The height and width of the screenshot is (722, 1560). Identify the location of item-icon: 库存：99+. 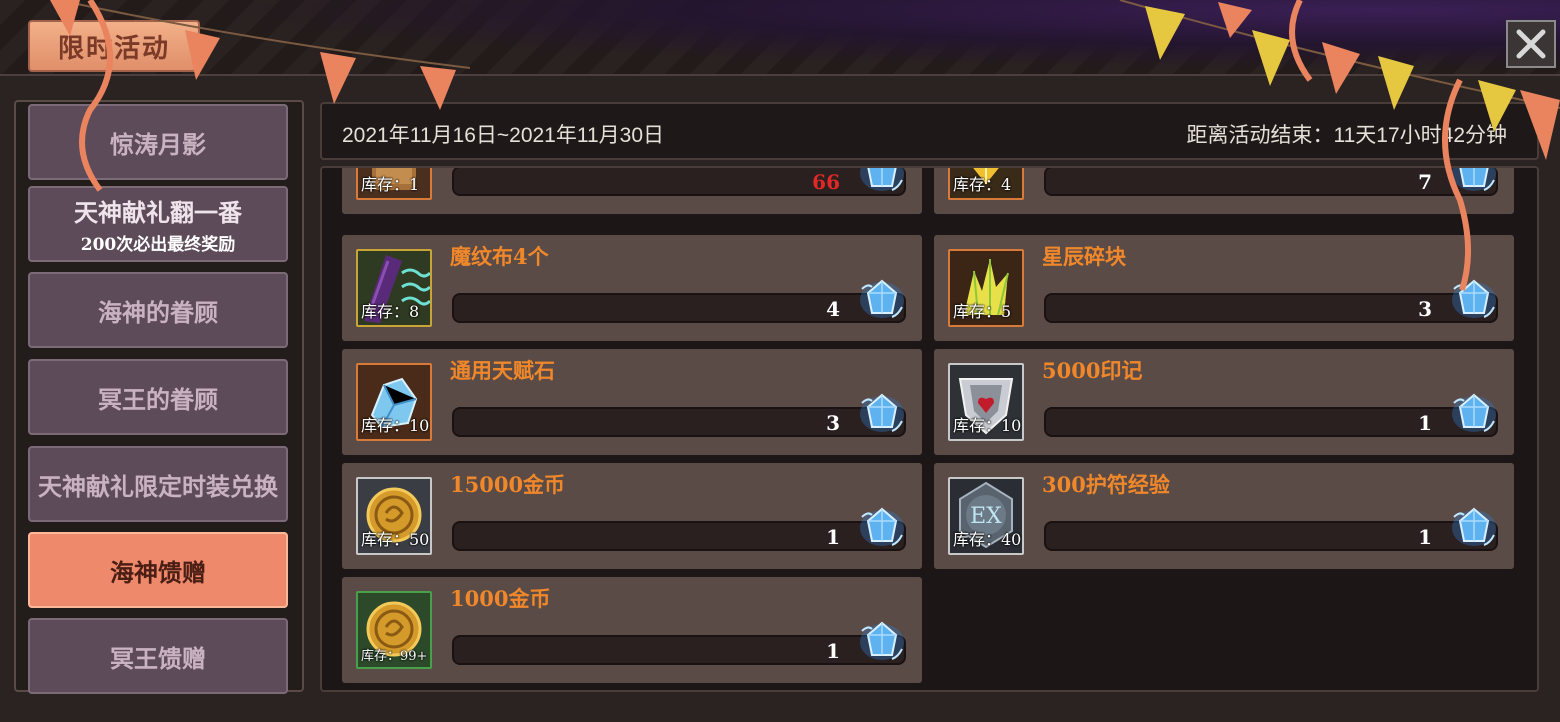
(394, 630).